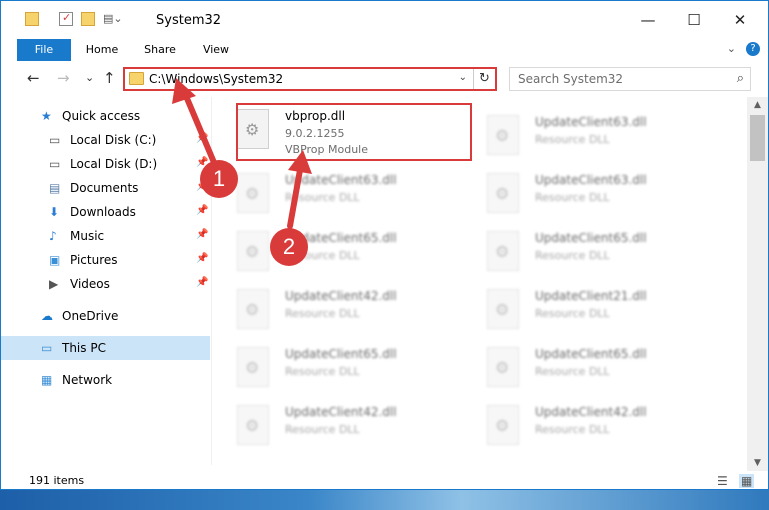  I want to click on search-input: Search System32 ⌕, so click(630, 79).